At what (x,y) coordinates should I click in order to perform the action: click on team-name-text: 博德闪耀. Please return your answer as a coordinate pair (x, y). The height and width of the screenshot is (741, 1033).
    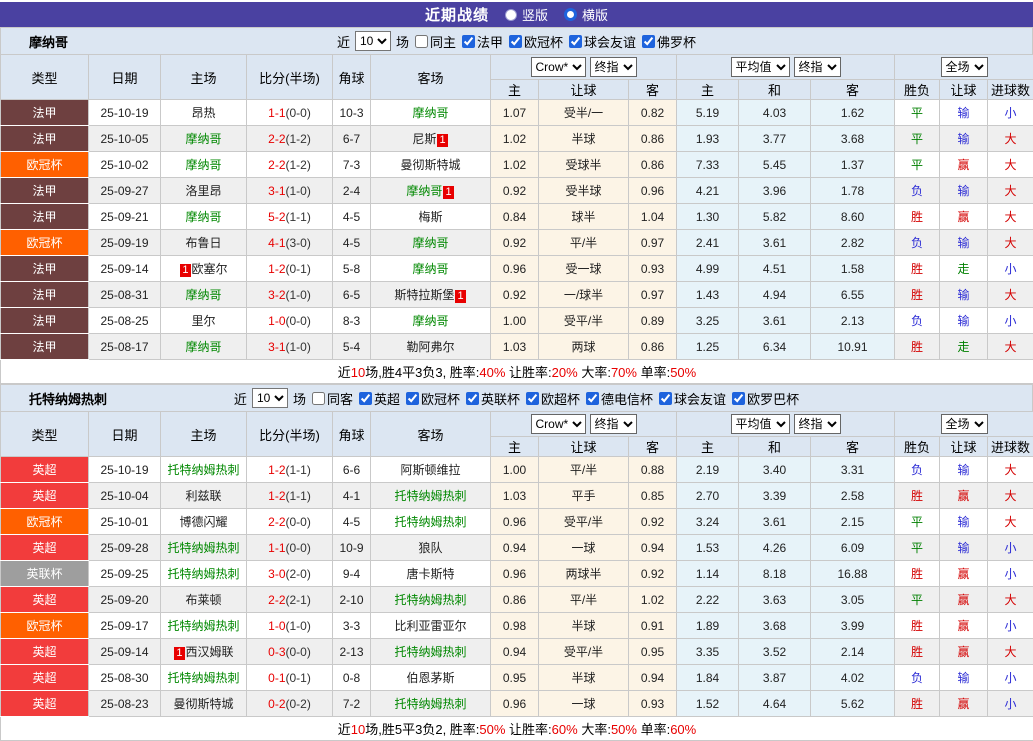
    Looking at the image, I should click on (203, 522).